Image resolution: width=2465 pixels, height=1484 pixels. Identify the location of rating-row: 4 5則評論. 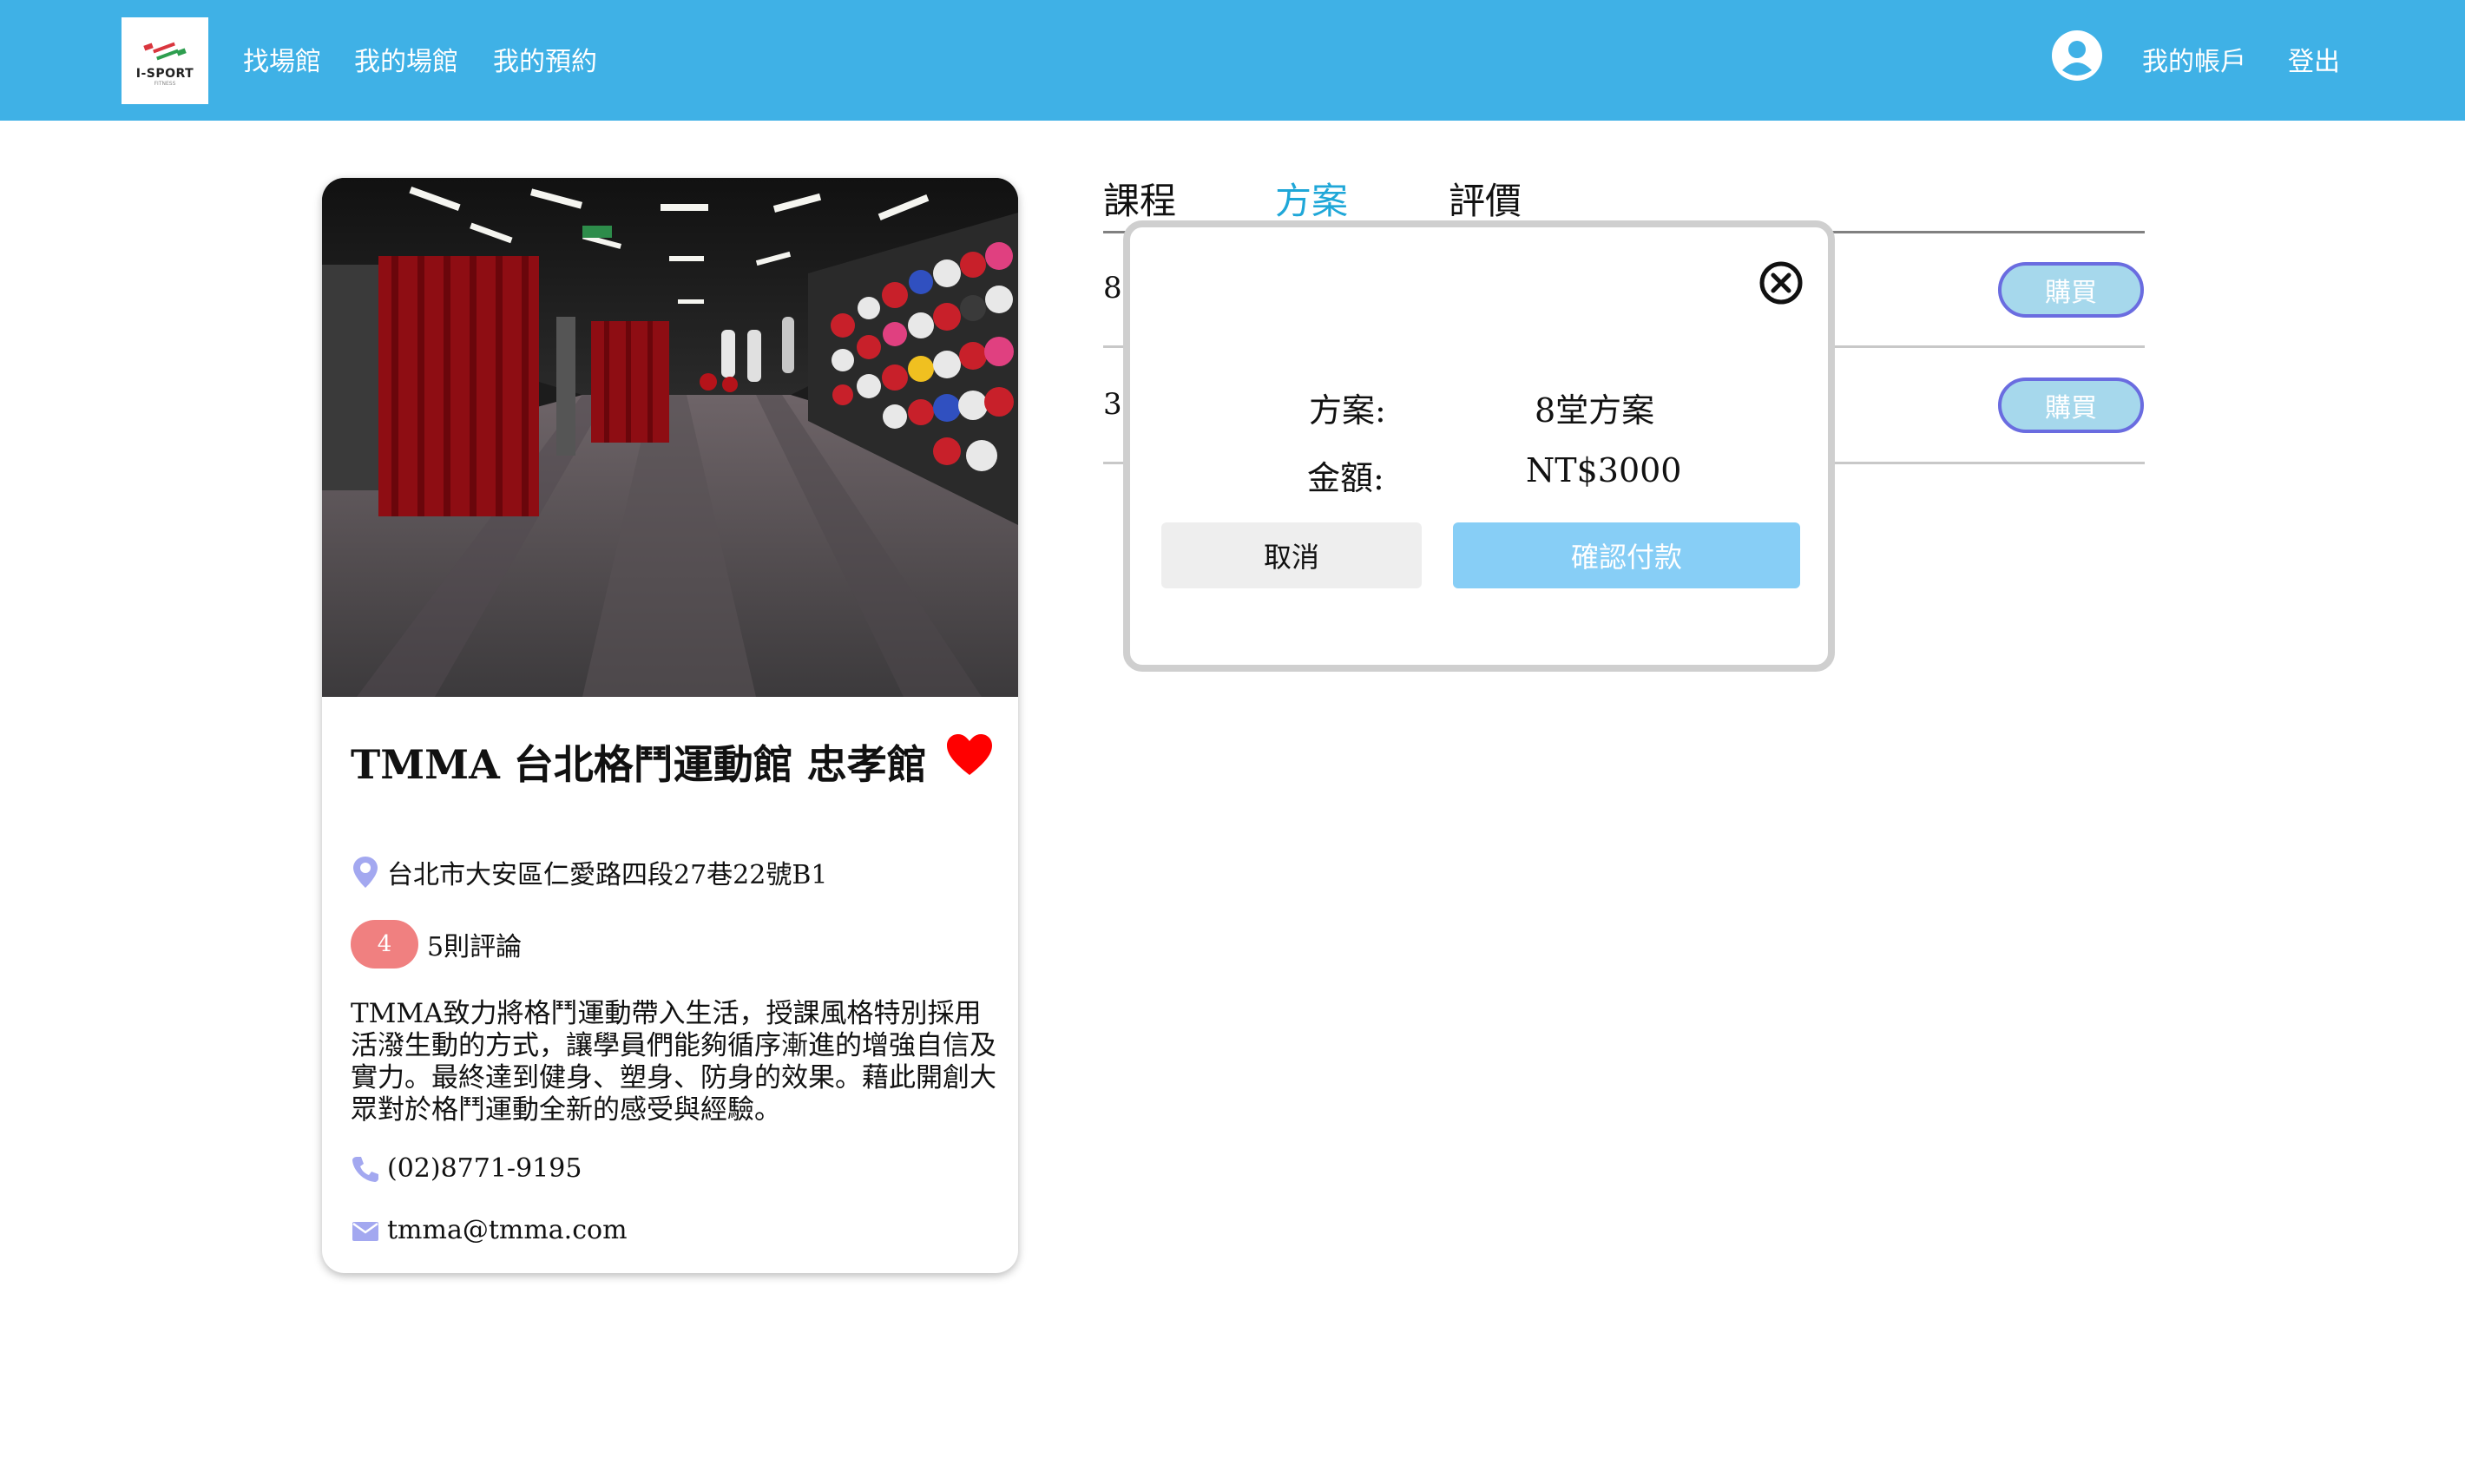
(437, 944).